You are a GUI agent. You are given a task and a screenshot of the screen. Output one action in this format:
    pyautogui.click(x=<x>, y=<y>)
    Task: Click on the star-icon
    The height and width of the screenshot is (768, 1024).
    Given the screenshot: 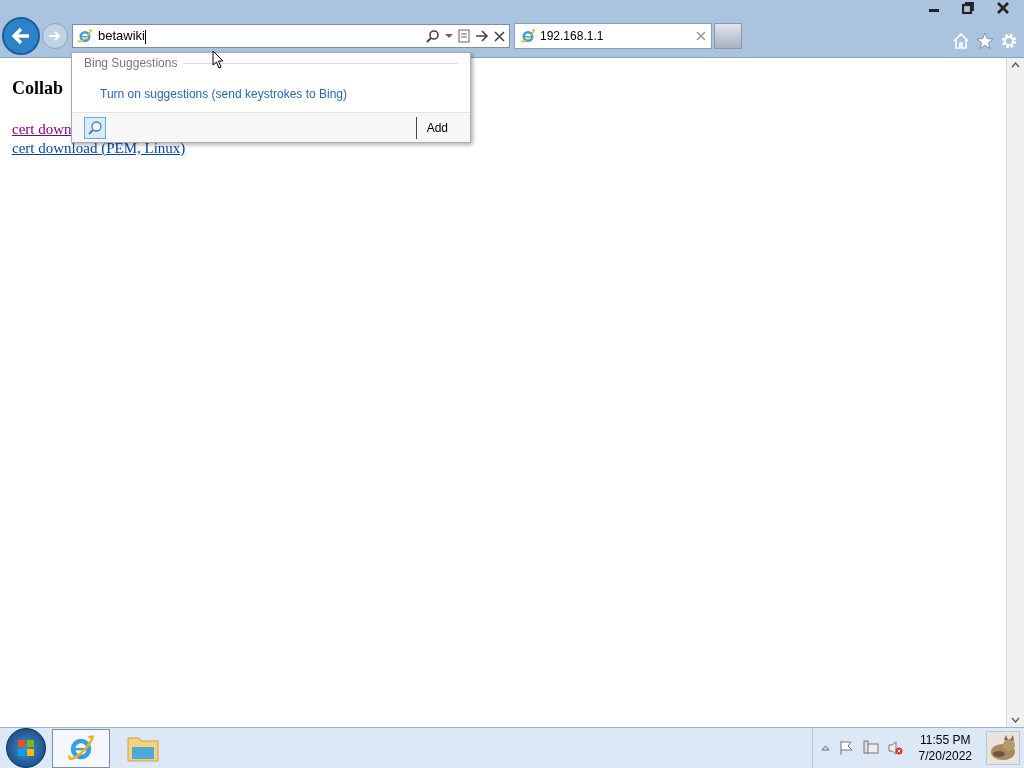 What is the action you would take?
    pyautogui.click(x=985, y=41)
    